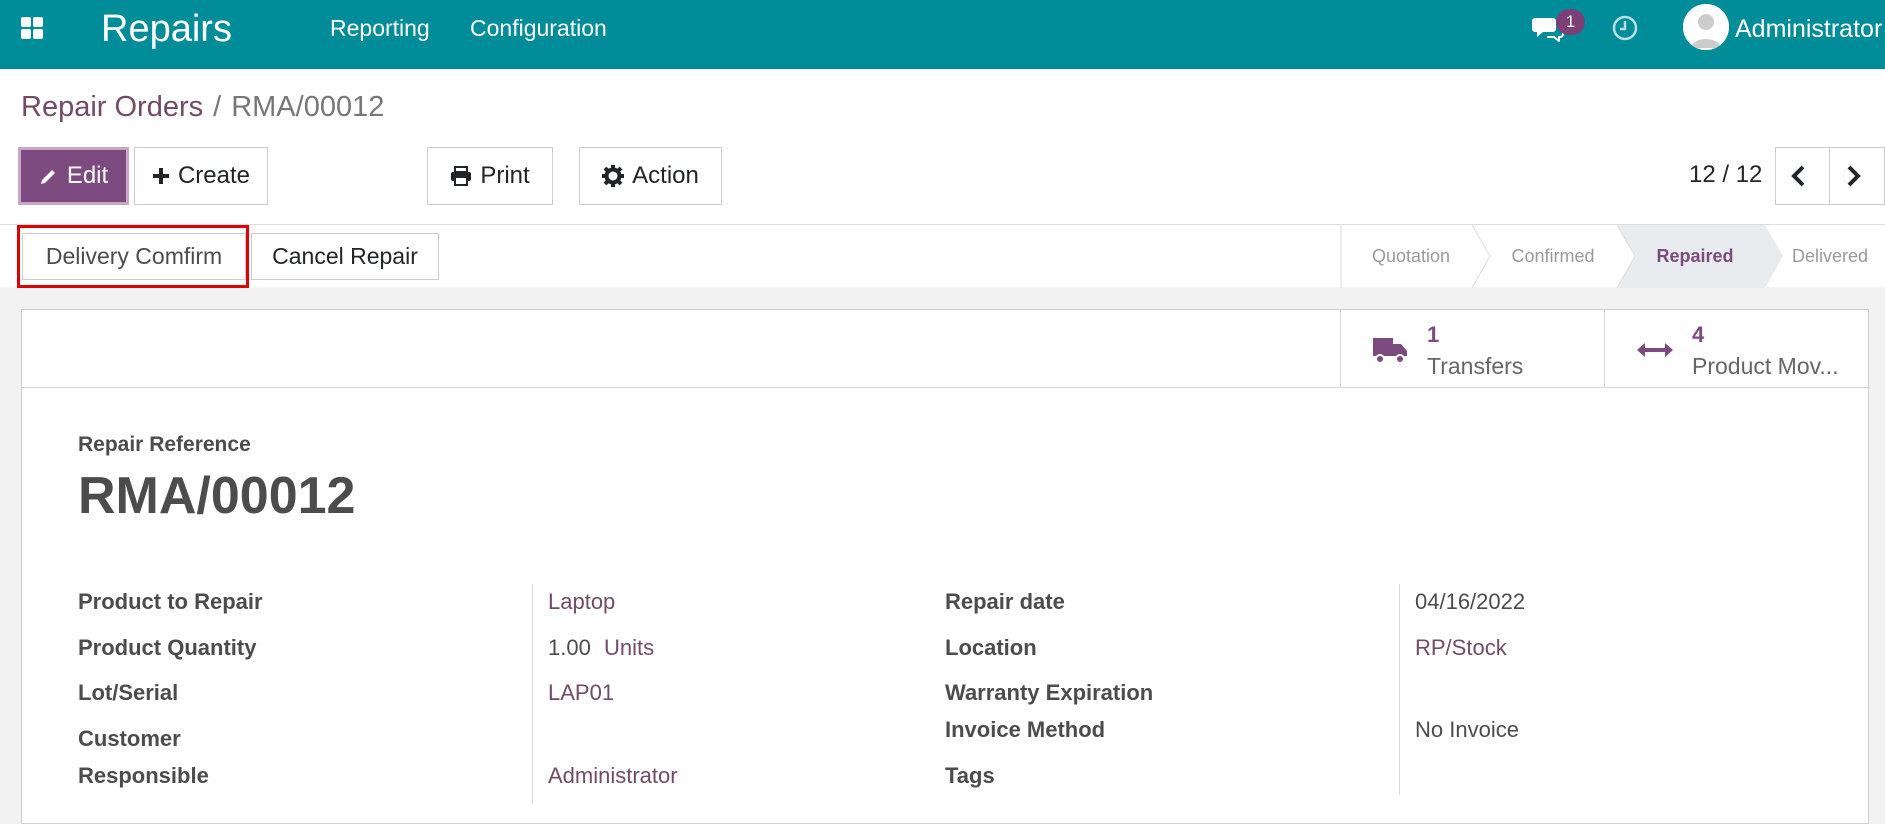  I want to click on create-button-label: Create, so click(214, 175).